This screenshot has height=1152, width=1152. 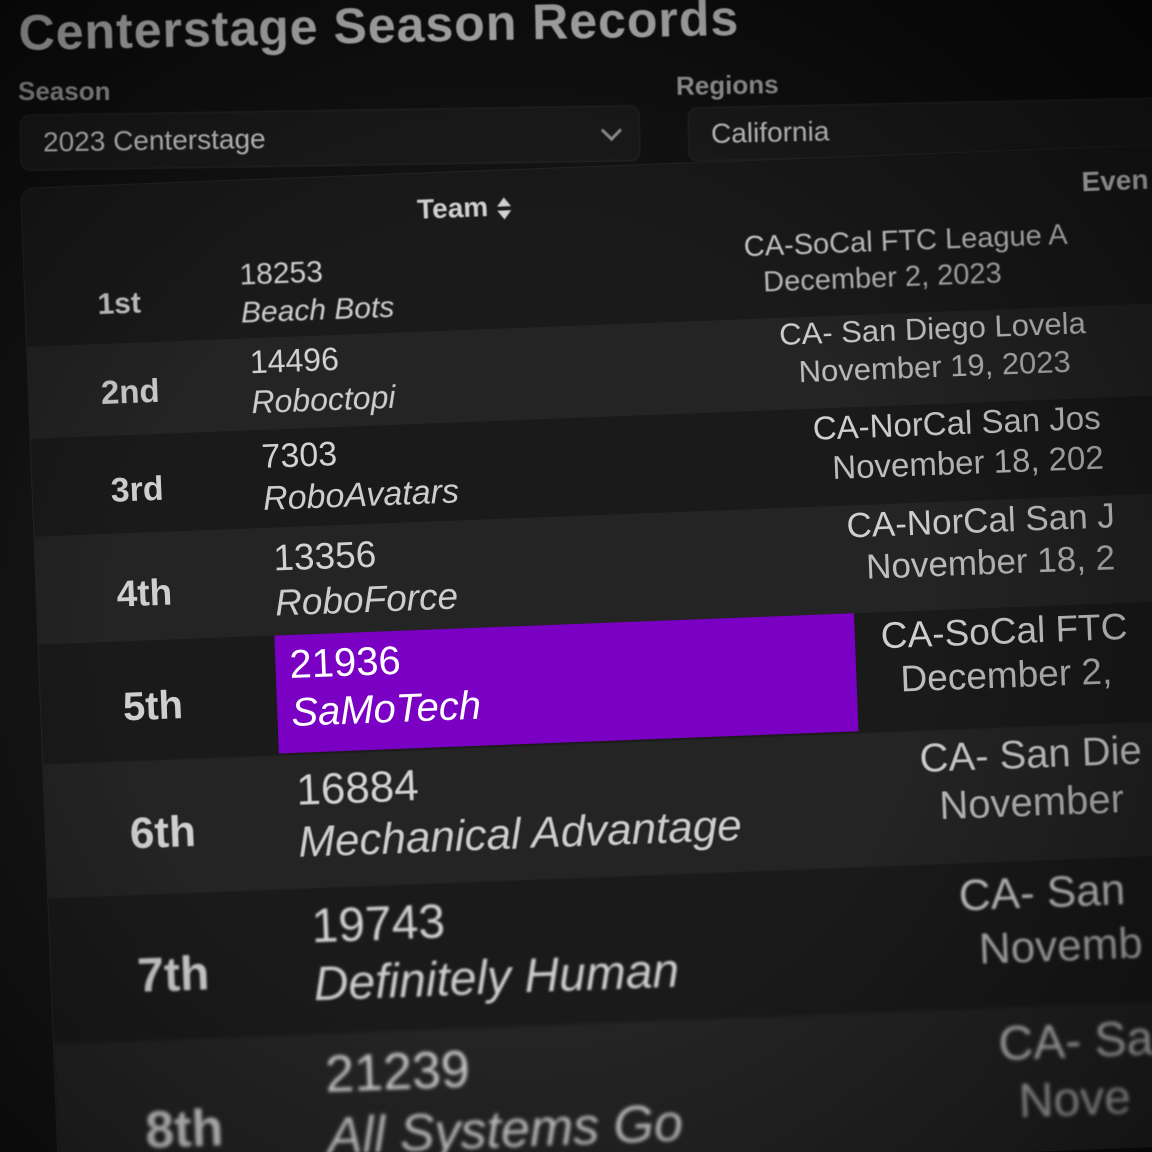 I want to click on event-date: Novemb, so click(x=1060, y=946).